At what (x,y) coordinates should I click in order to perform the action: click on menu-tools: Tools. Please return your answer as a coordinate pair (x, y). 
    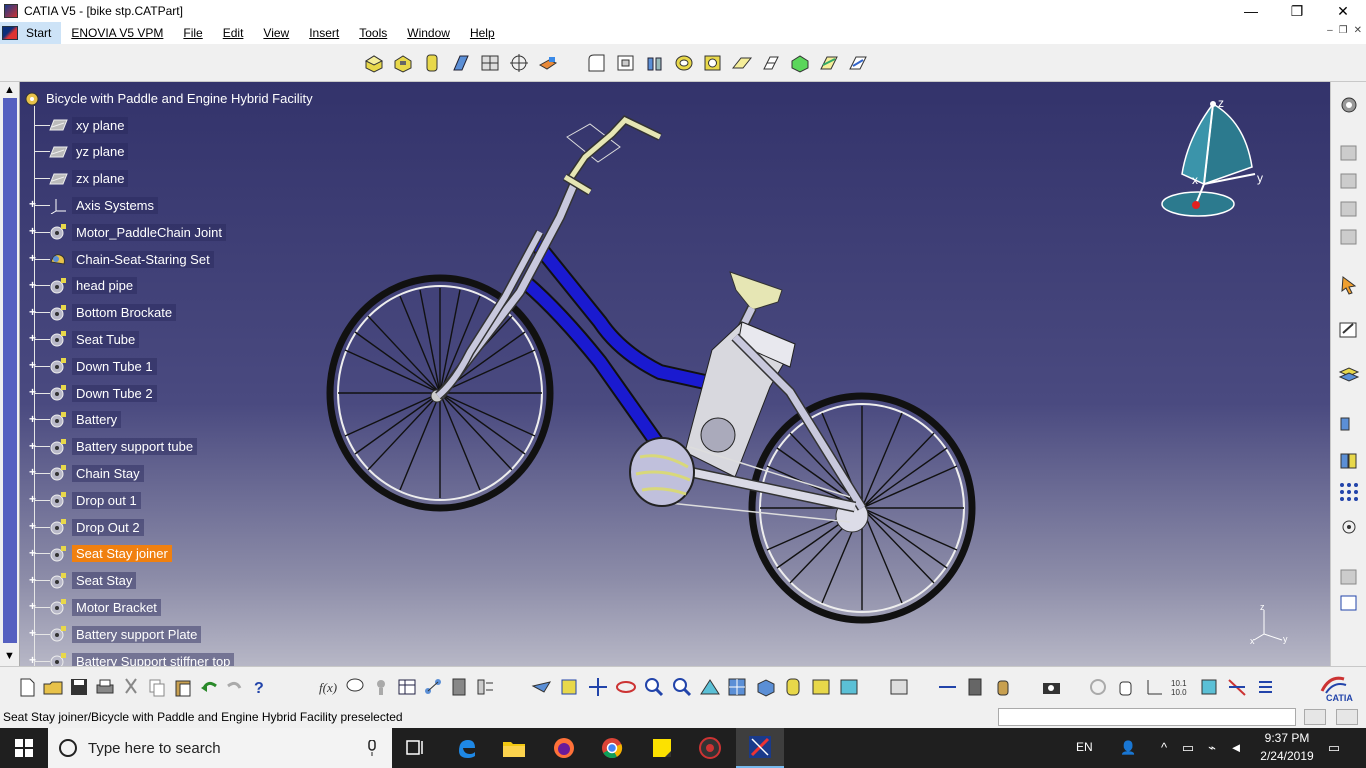
    Looking at the image, I should click on (373, 33).